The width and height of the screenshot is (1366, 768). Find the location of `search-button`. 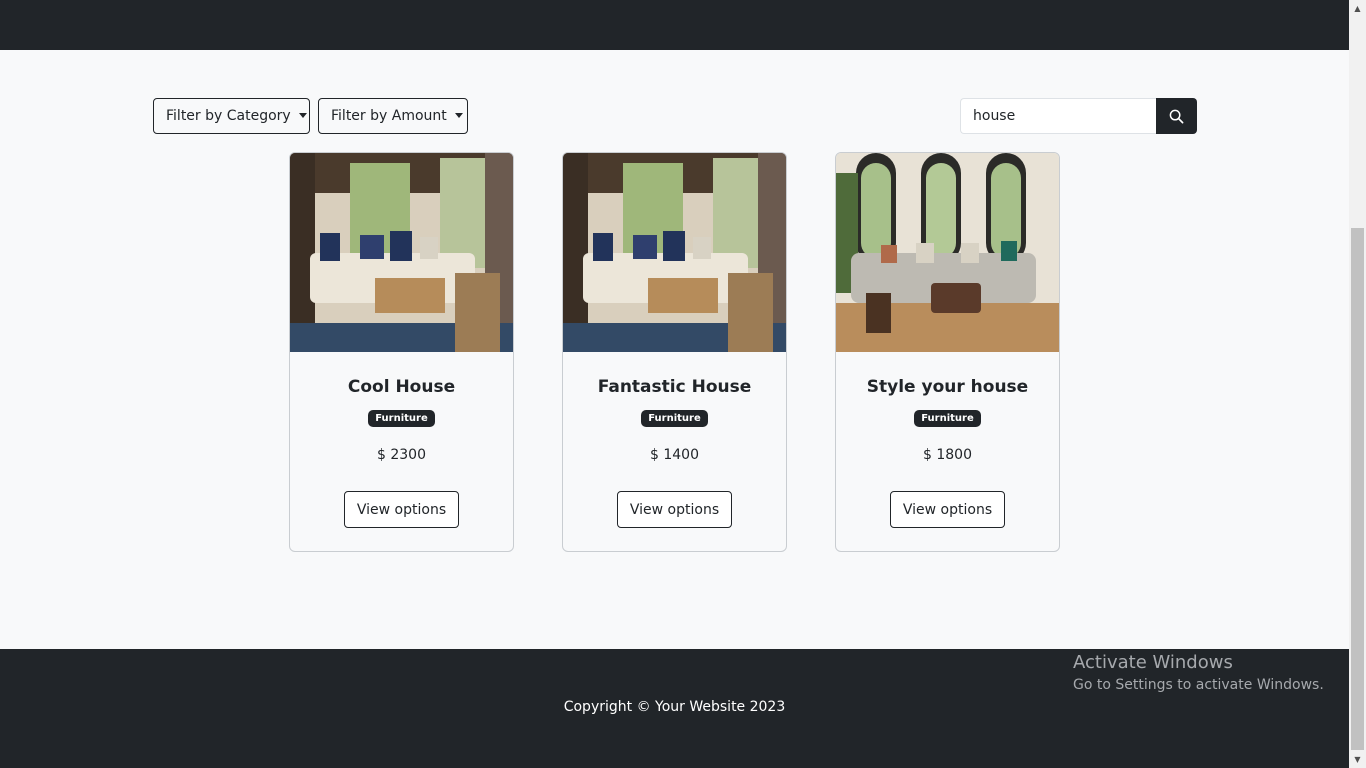

search-button is located at coordinates (1176, 116).